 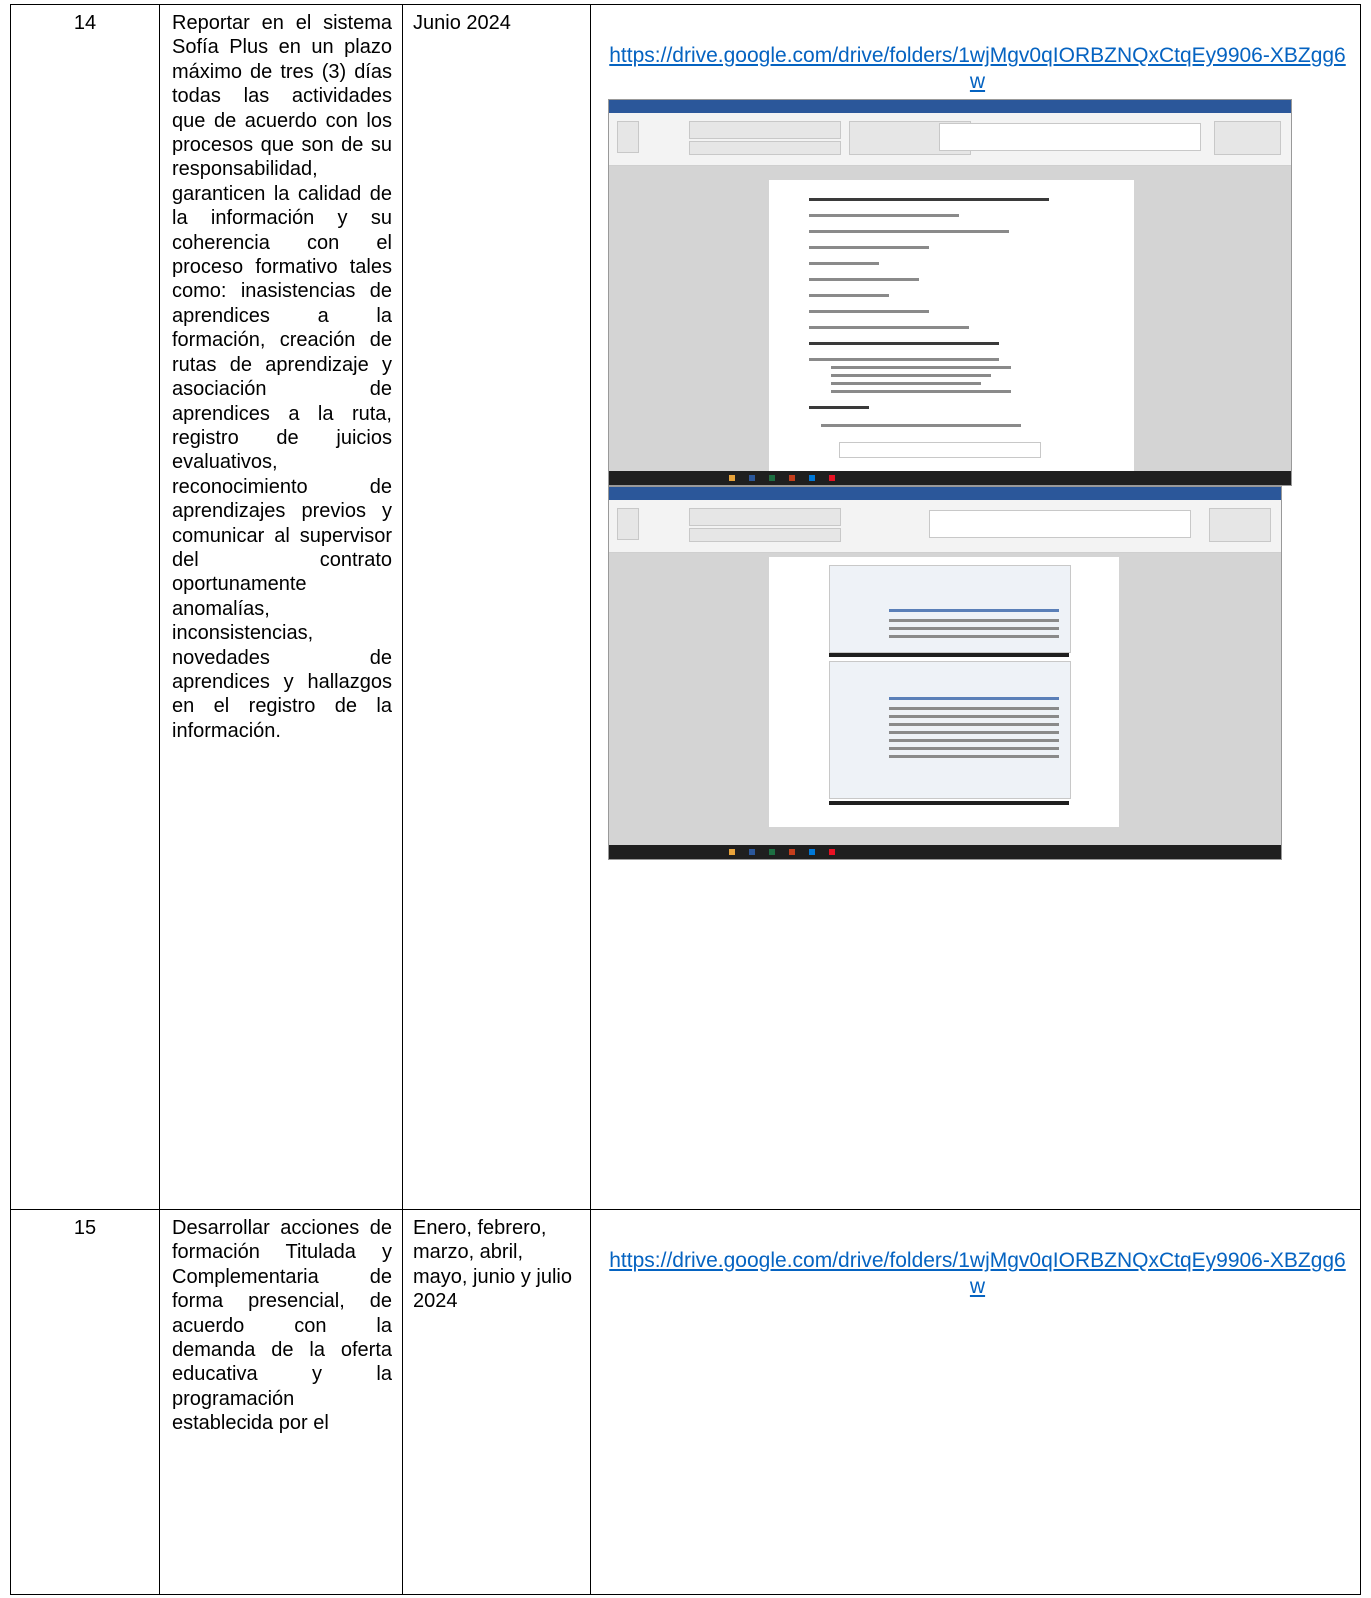 What do you see at coordinates (85, 1402) in the screenshot?
I see `row-number-cell: 15` at bounding box center [85, 1402].